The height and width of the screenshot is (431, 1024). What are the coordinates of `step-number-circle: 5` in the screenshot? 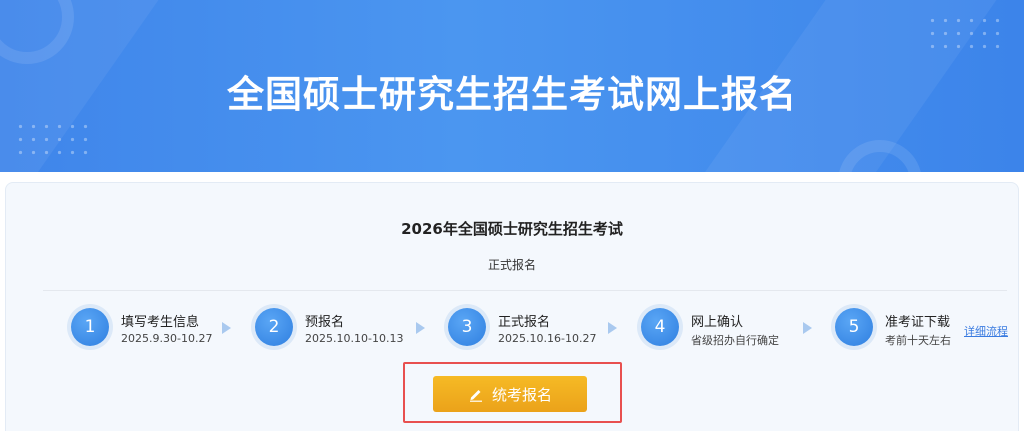 It's located at (854, 327).